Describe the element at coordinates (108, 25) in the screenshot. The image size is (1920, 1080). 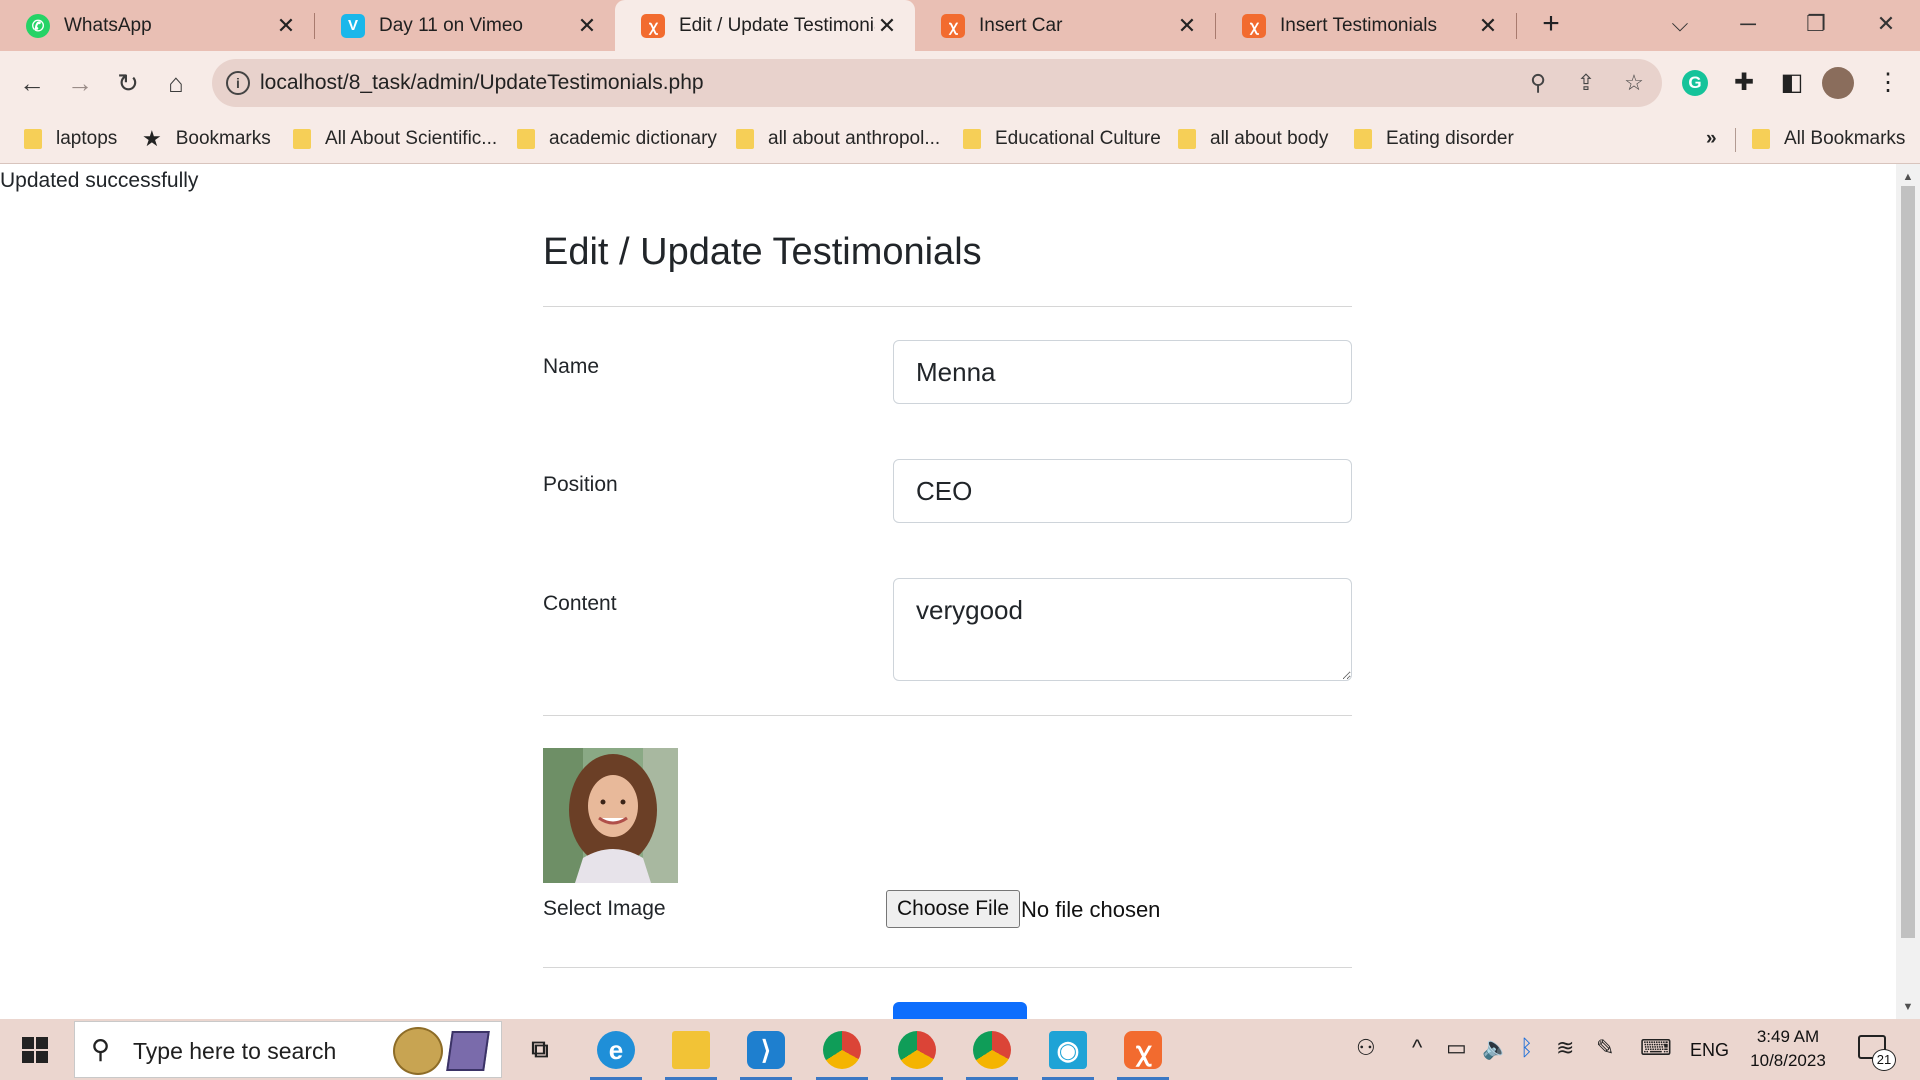
I see `tab-title: WhatsApp` at that location.